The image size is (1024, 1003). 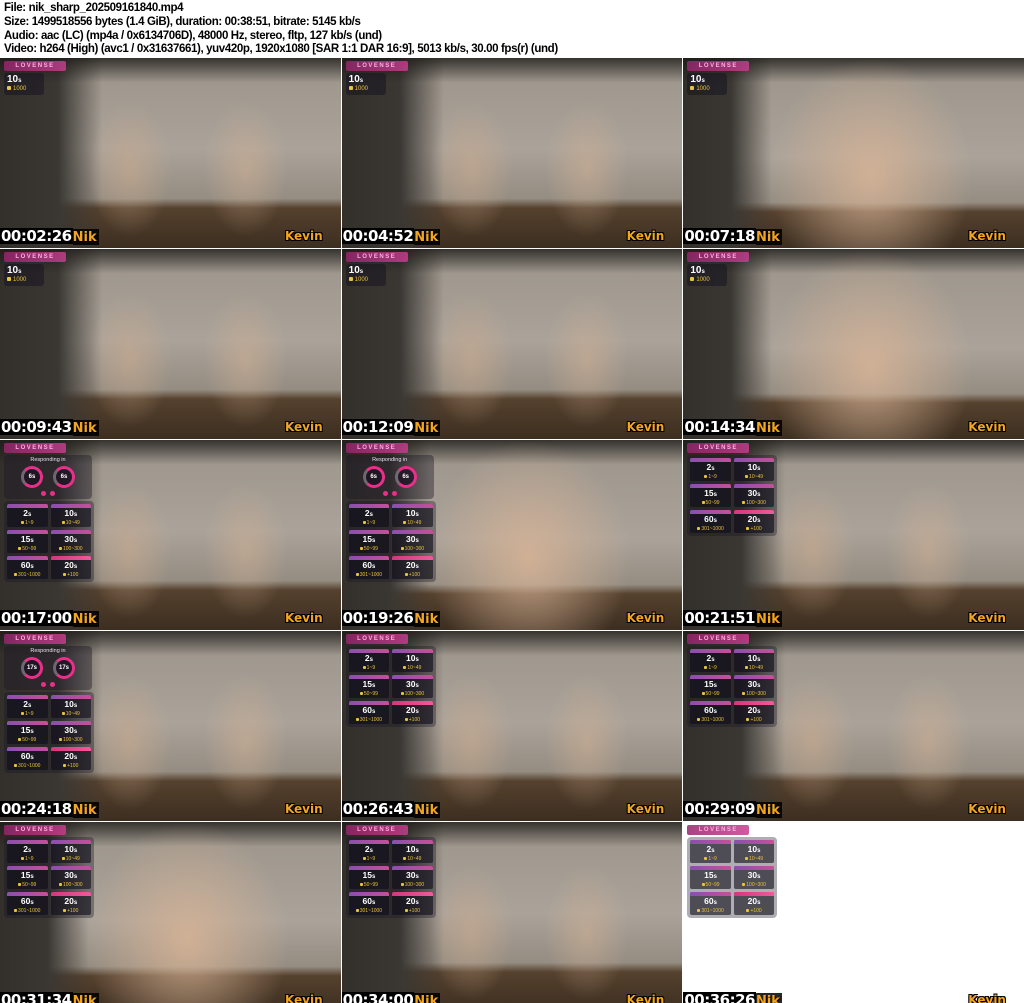 I want to click on goal-tile: 10s 1000, so click(x=24, y=84).